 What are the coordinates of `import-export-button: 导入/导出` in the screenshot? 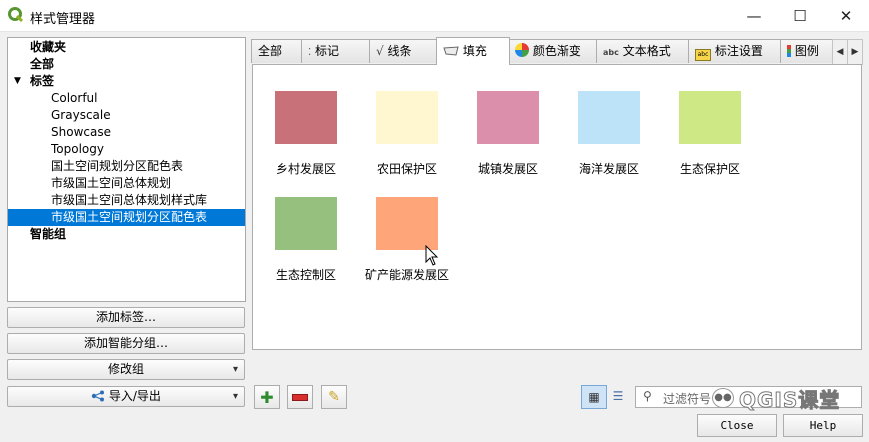 It's located at (126, 396).